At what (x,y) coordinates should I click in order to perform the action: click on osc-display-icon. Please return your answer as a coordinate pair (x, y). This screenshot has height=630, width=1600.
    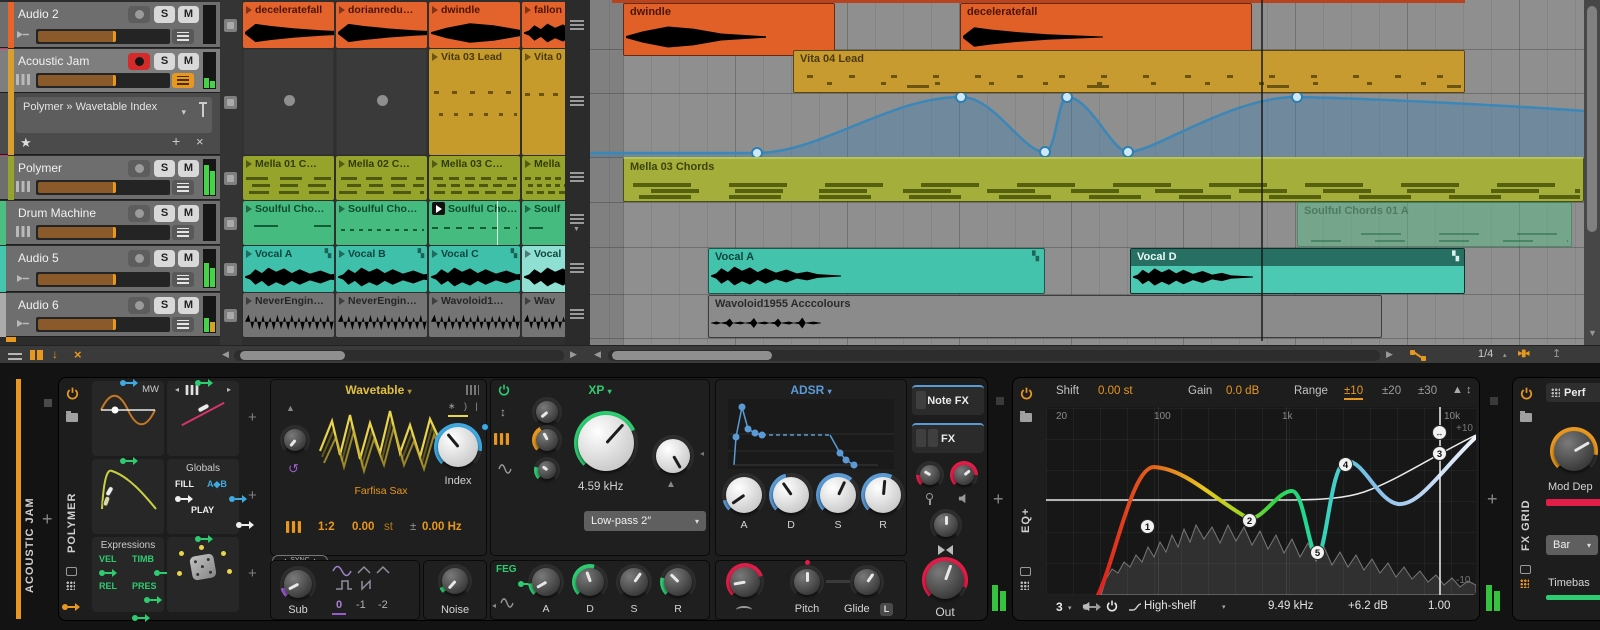
    Looking at the image, I should click on (472, 390).